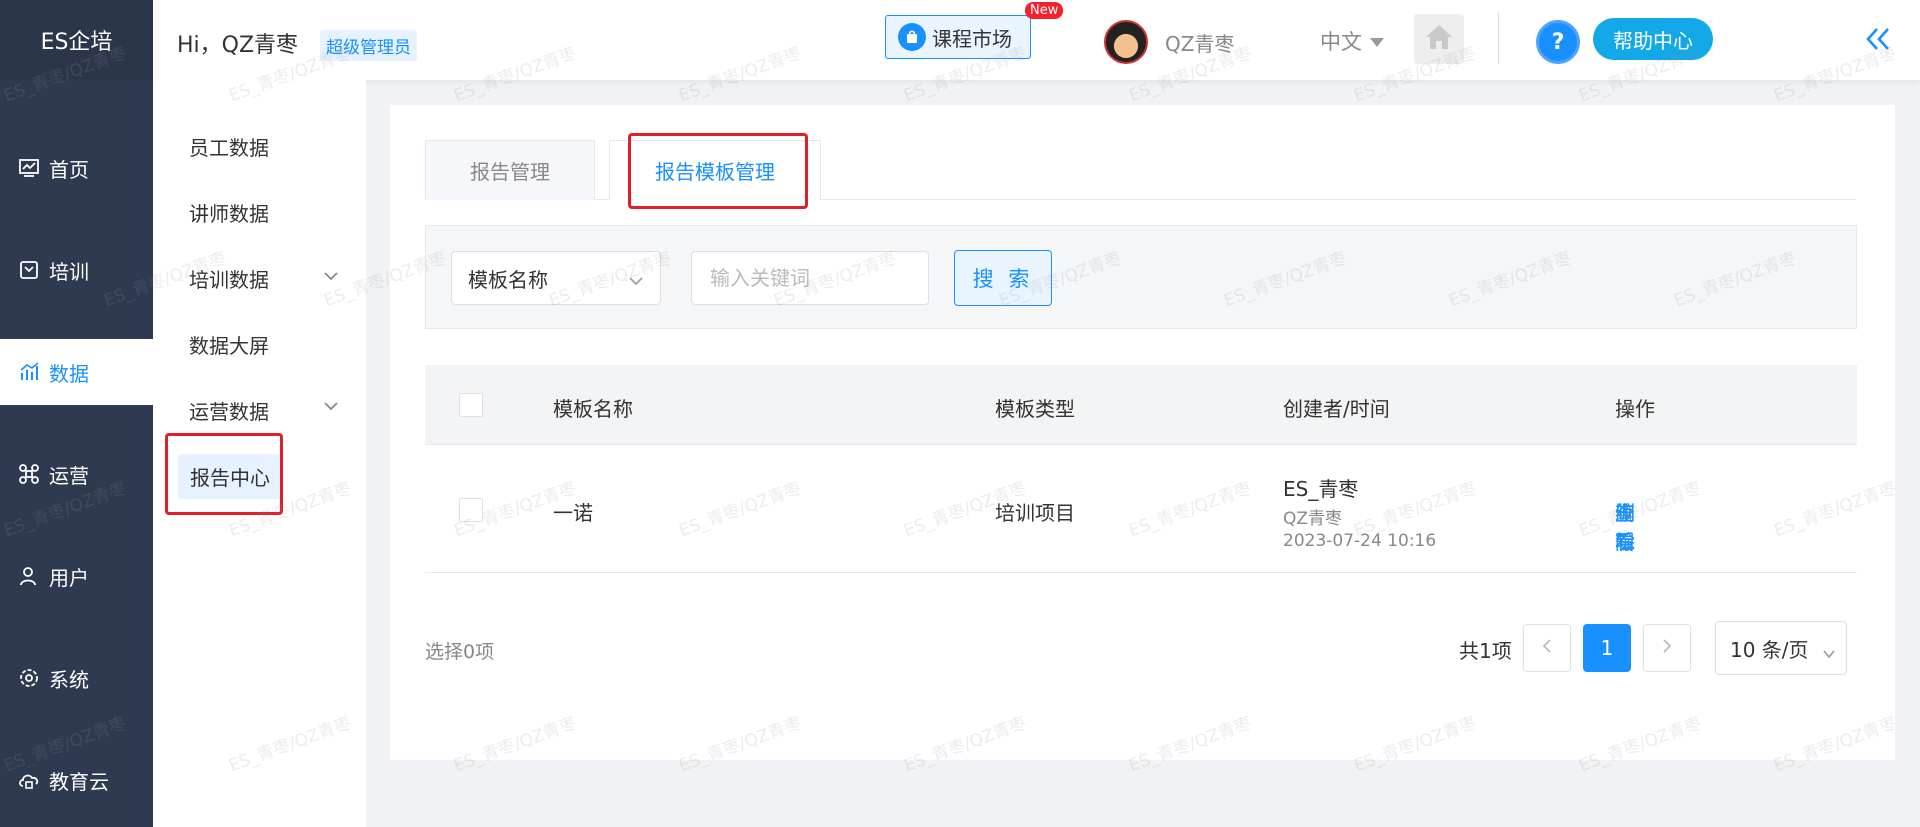 This screenshot has height=827, width=1920. Describe the element at coordinates (460, 652) in the screenshot. I see `selected-count: 选择0项` at that location.